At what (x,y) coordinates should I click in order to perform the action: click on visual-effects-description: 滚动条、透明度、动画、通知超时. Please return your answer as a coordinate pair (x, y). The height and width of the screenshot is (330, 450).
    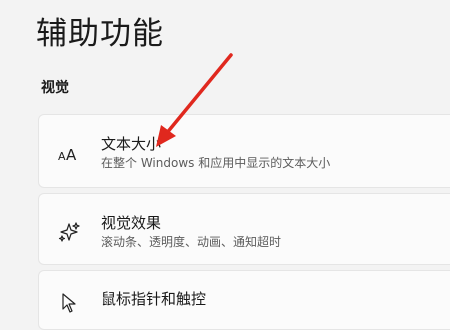
    Looking at the image, I should click on (191, 242).